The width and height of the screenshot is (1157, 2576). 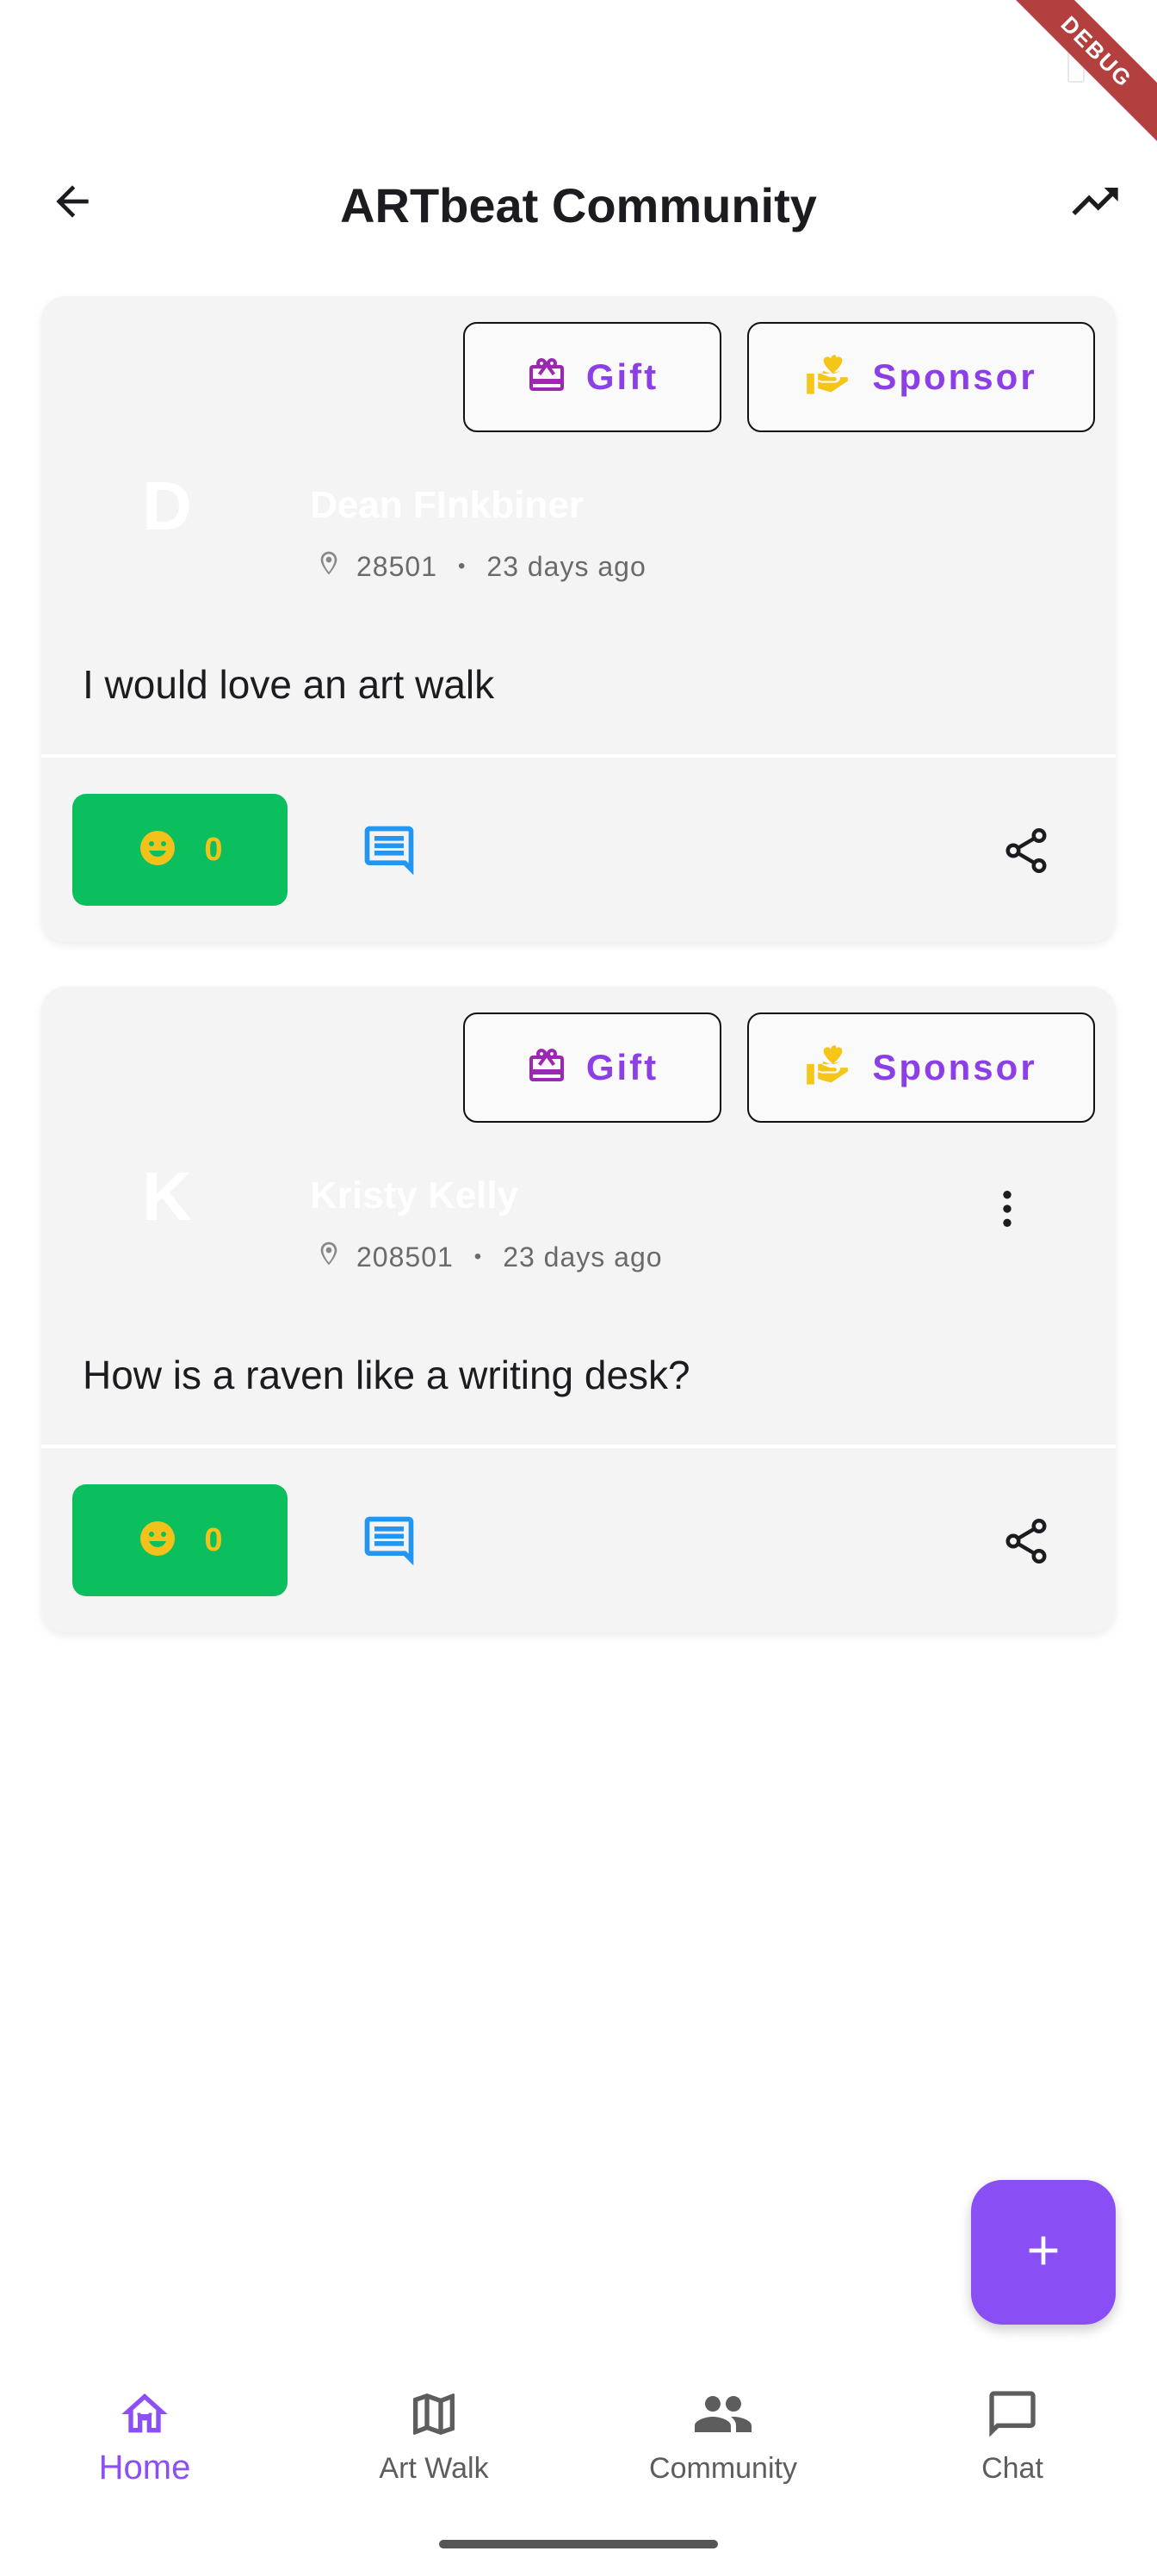 I want to click on nav-label-chat: Chat, so click(x=1012, y=2468).